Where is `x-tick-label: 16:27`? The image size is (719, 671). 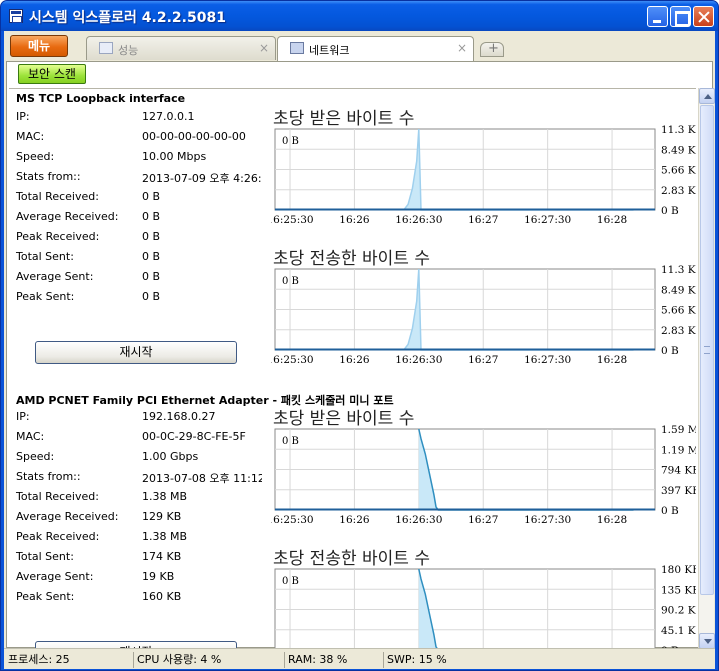 x-tick-label: 16:27 is located at coordinates (483, 360).